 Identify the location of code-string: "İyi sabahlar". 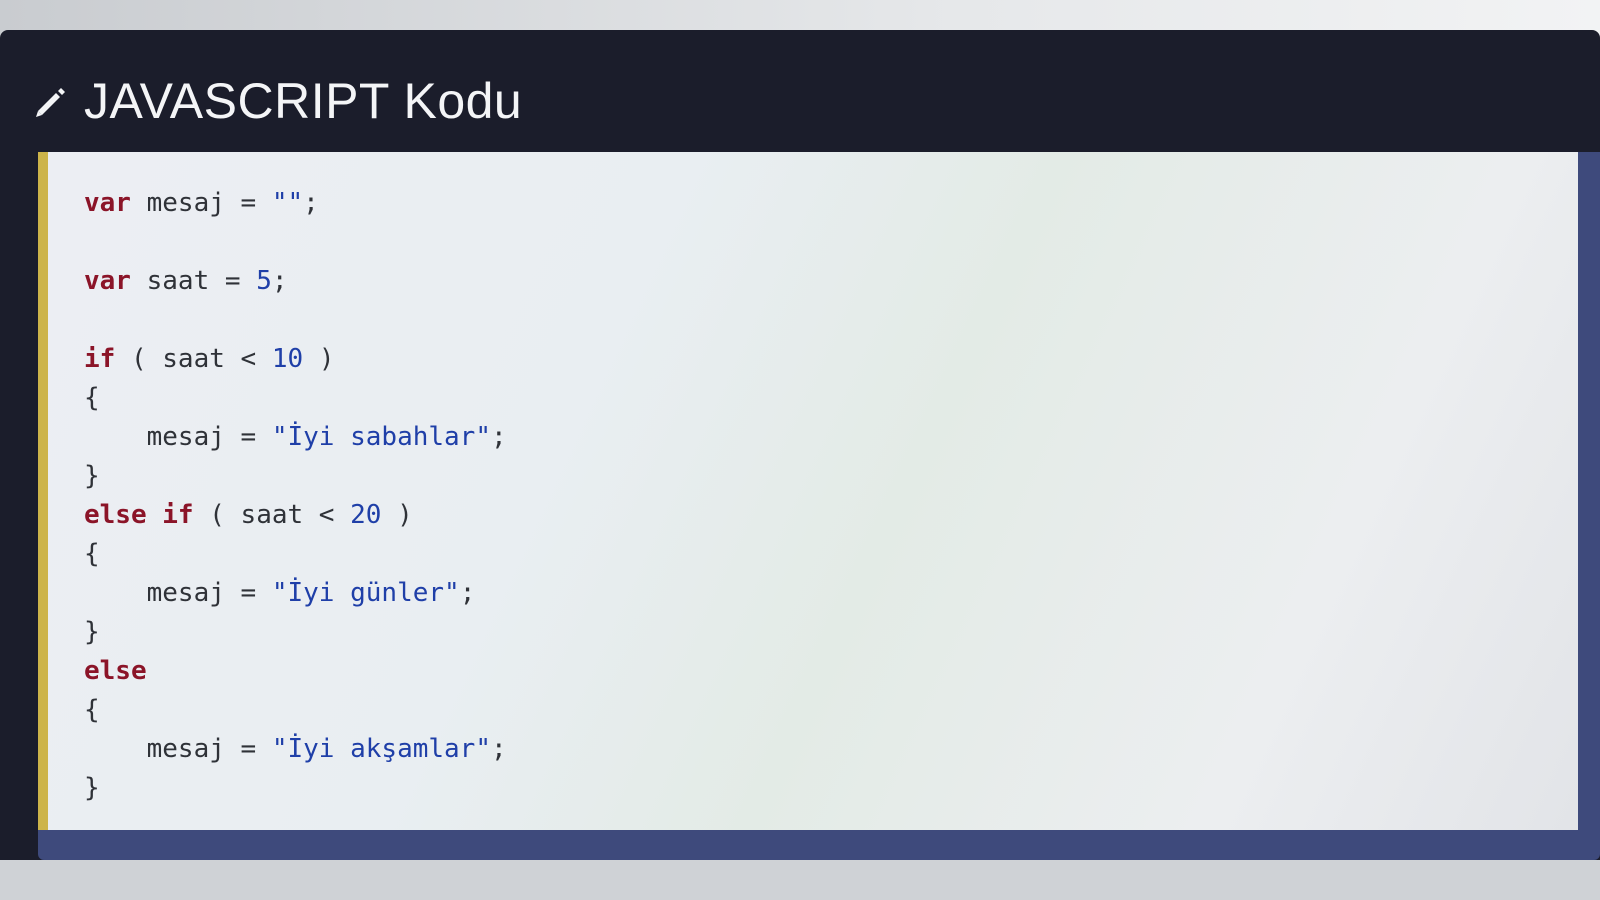
(381, 437).